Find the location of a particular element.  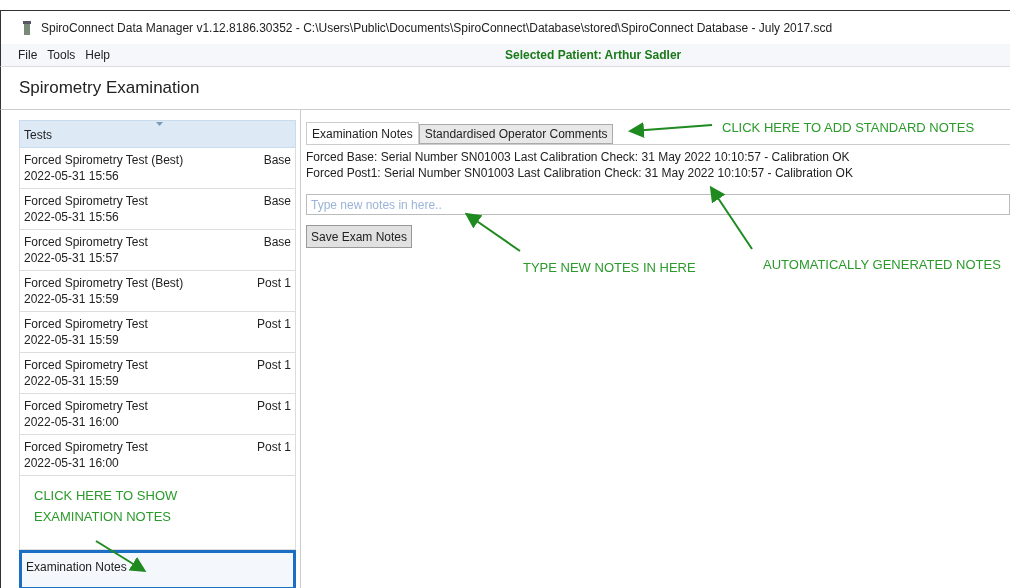

app-icon is located at coordinates (27, 27).